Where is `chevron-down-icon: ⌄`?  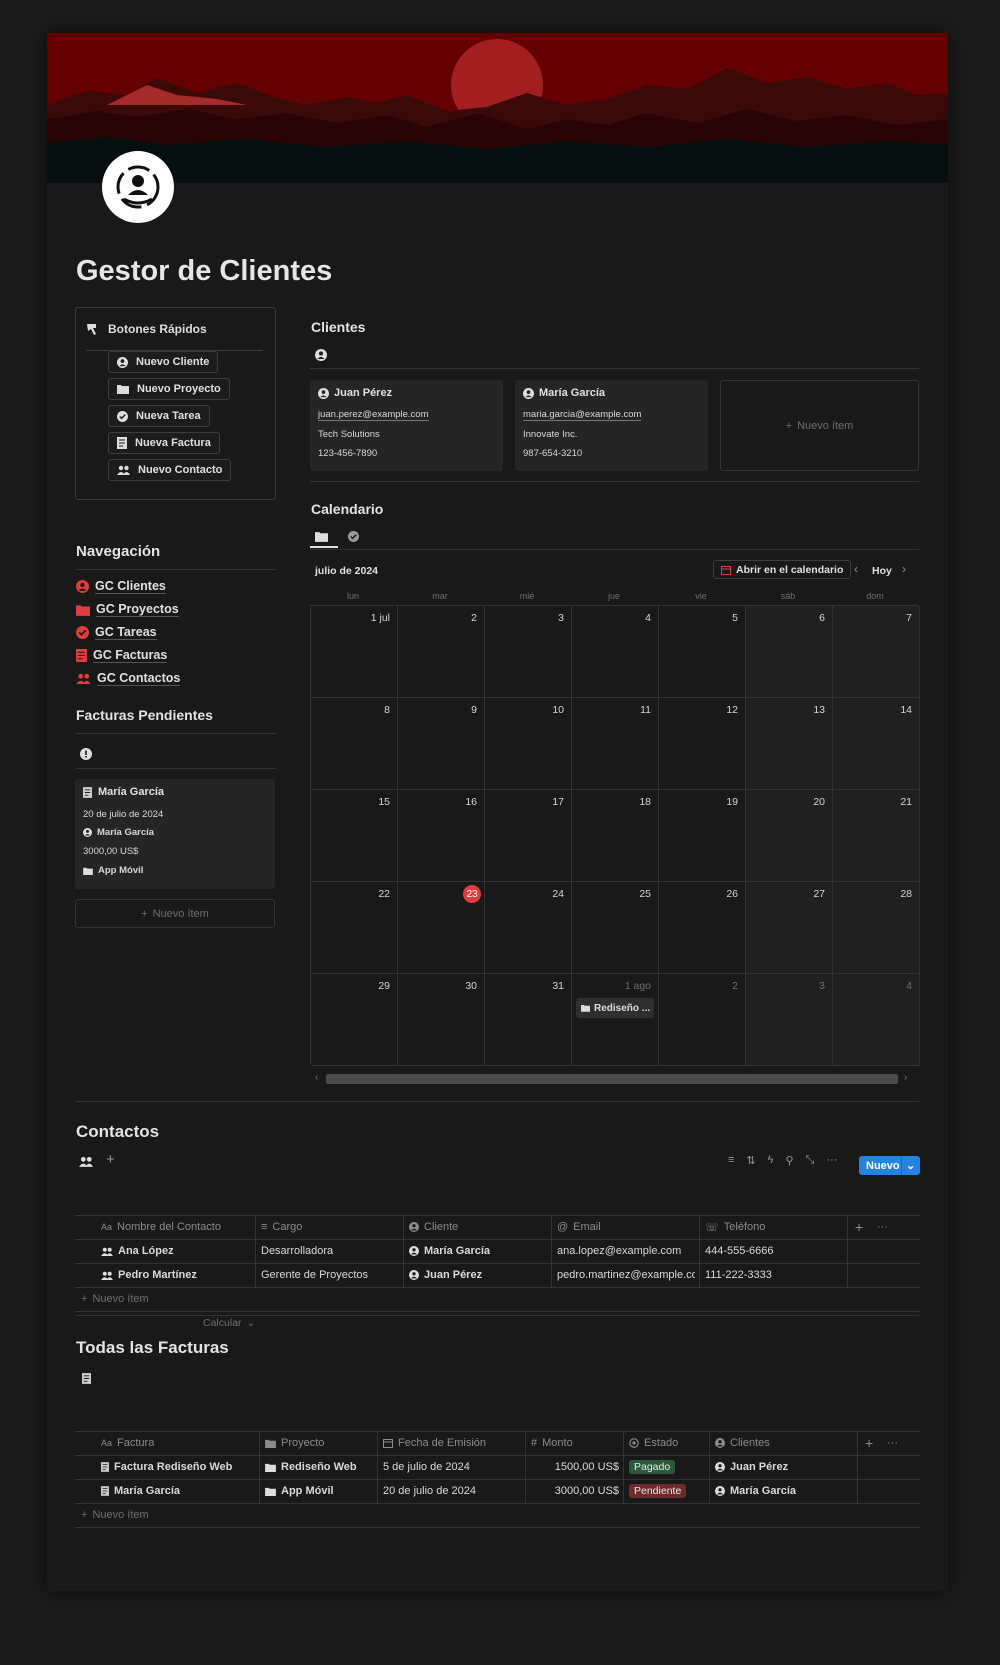 chevron-down-icon: ⌄ is located at coordinates (908, 1165).